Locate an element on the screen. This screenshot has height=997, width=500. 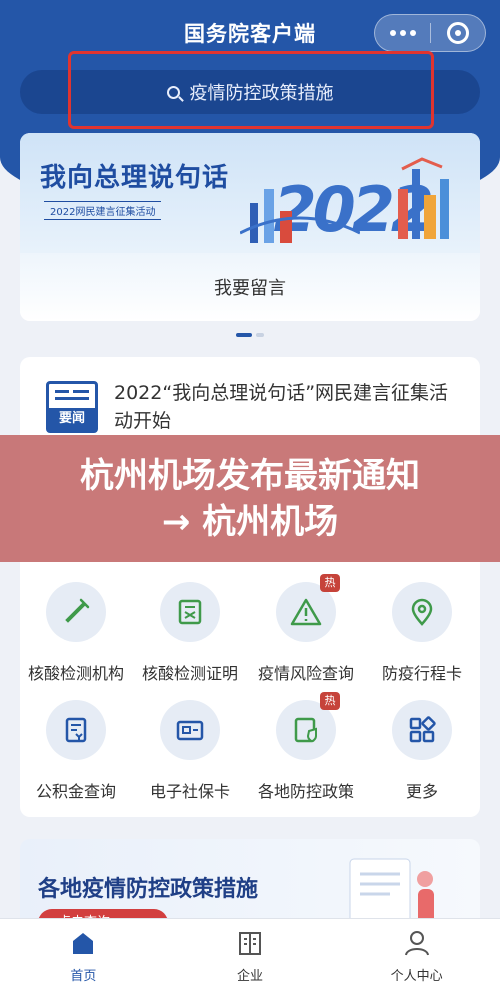
banner-image: 我向总理说句话 2022网民建言征集活动 2022 is located at coordinates (250, 193).